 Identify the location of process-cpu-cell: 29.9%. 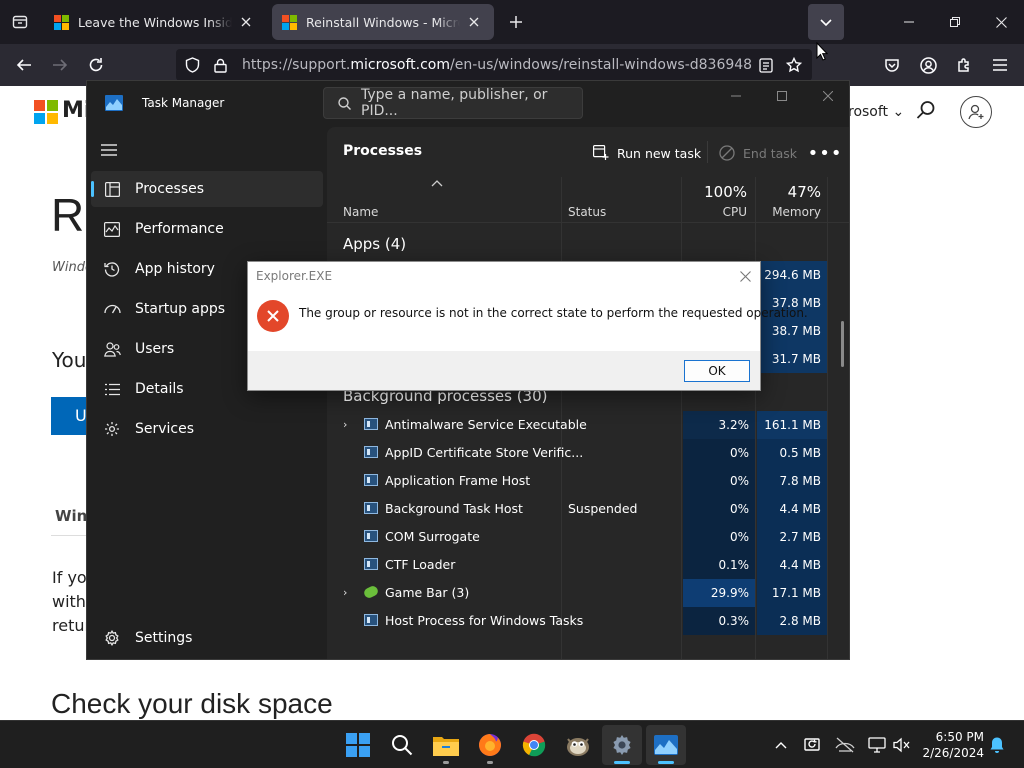
(719, 593).